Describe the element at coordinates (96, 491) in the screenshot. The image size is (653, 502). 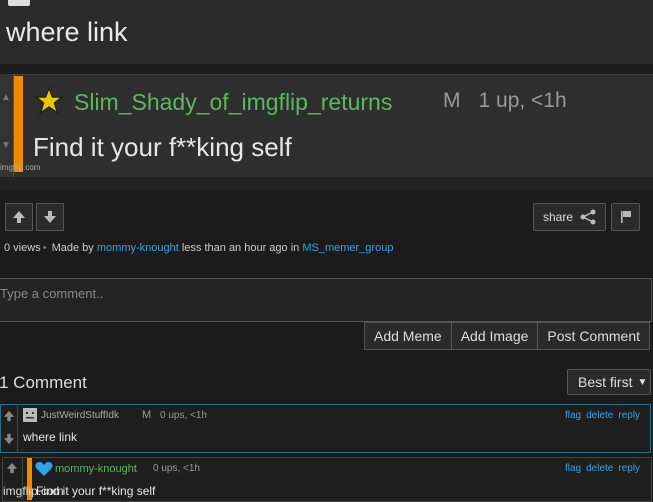
I see `reply-text: Find it your f**king self` at that location.